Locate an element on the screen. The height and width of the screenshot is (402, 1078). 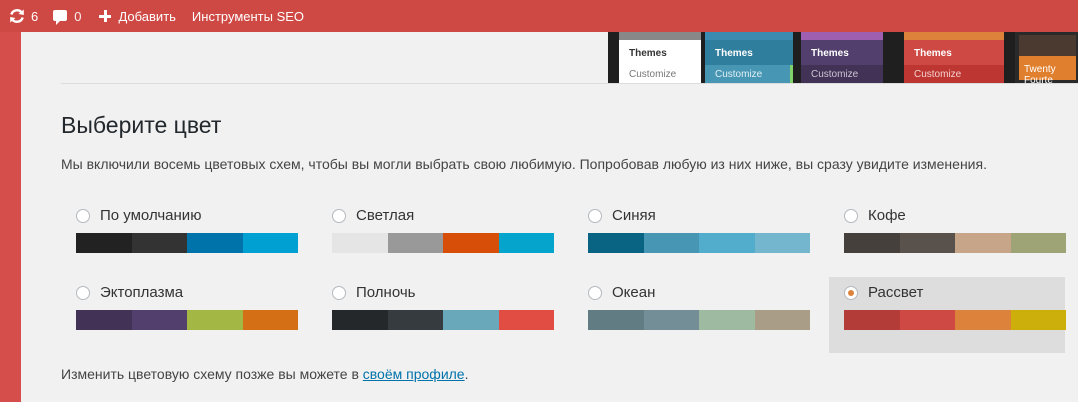
color-scheme-label-row: Эктоплазма is located at coordinates (129, 292).